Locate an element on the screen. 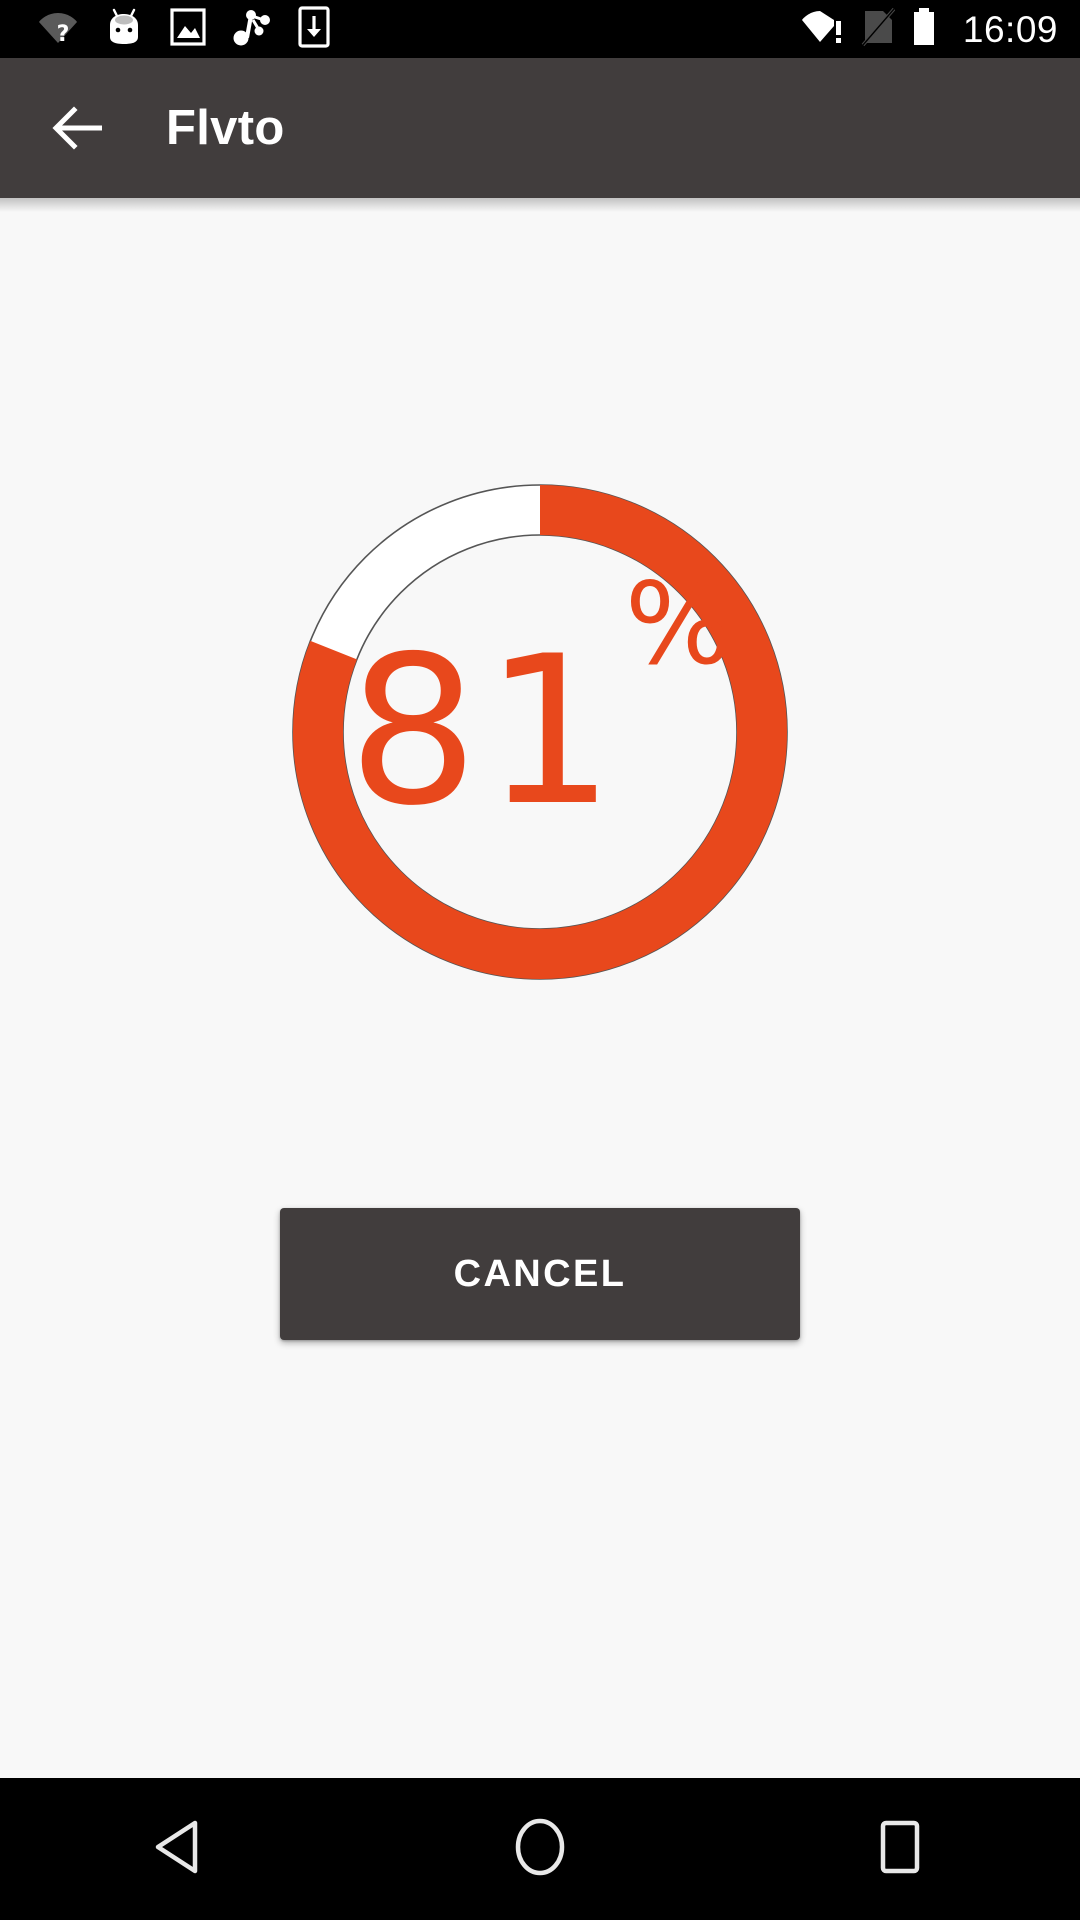 The image size is (1080, 1920). navigation-bar is located at coordinates (540, 1849).